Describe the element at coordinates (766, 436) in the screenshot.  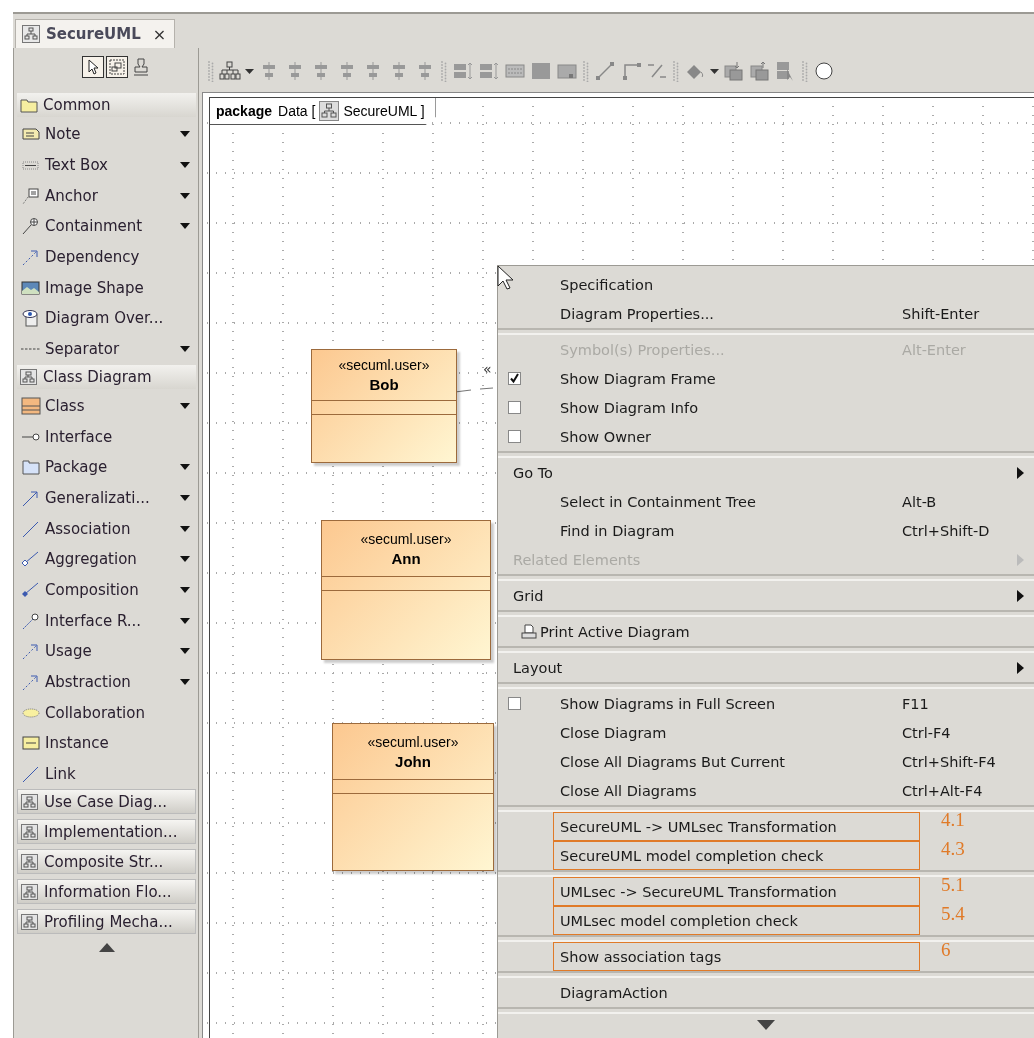
I see `menu-item: Show Owner` at that location.